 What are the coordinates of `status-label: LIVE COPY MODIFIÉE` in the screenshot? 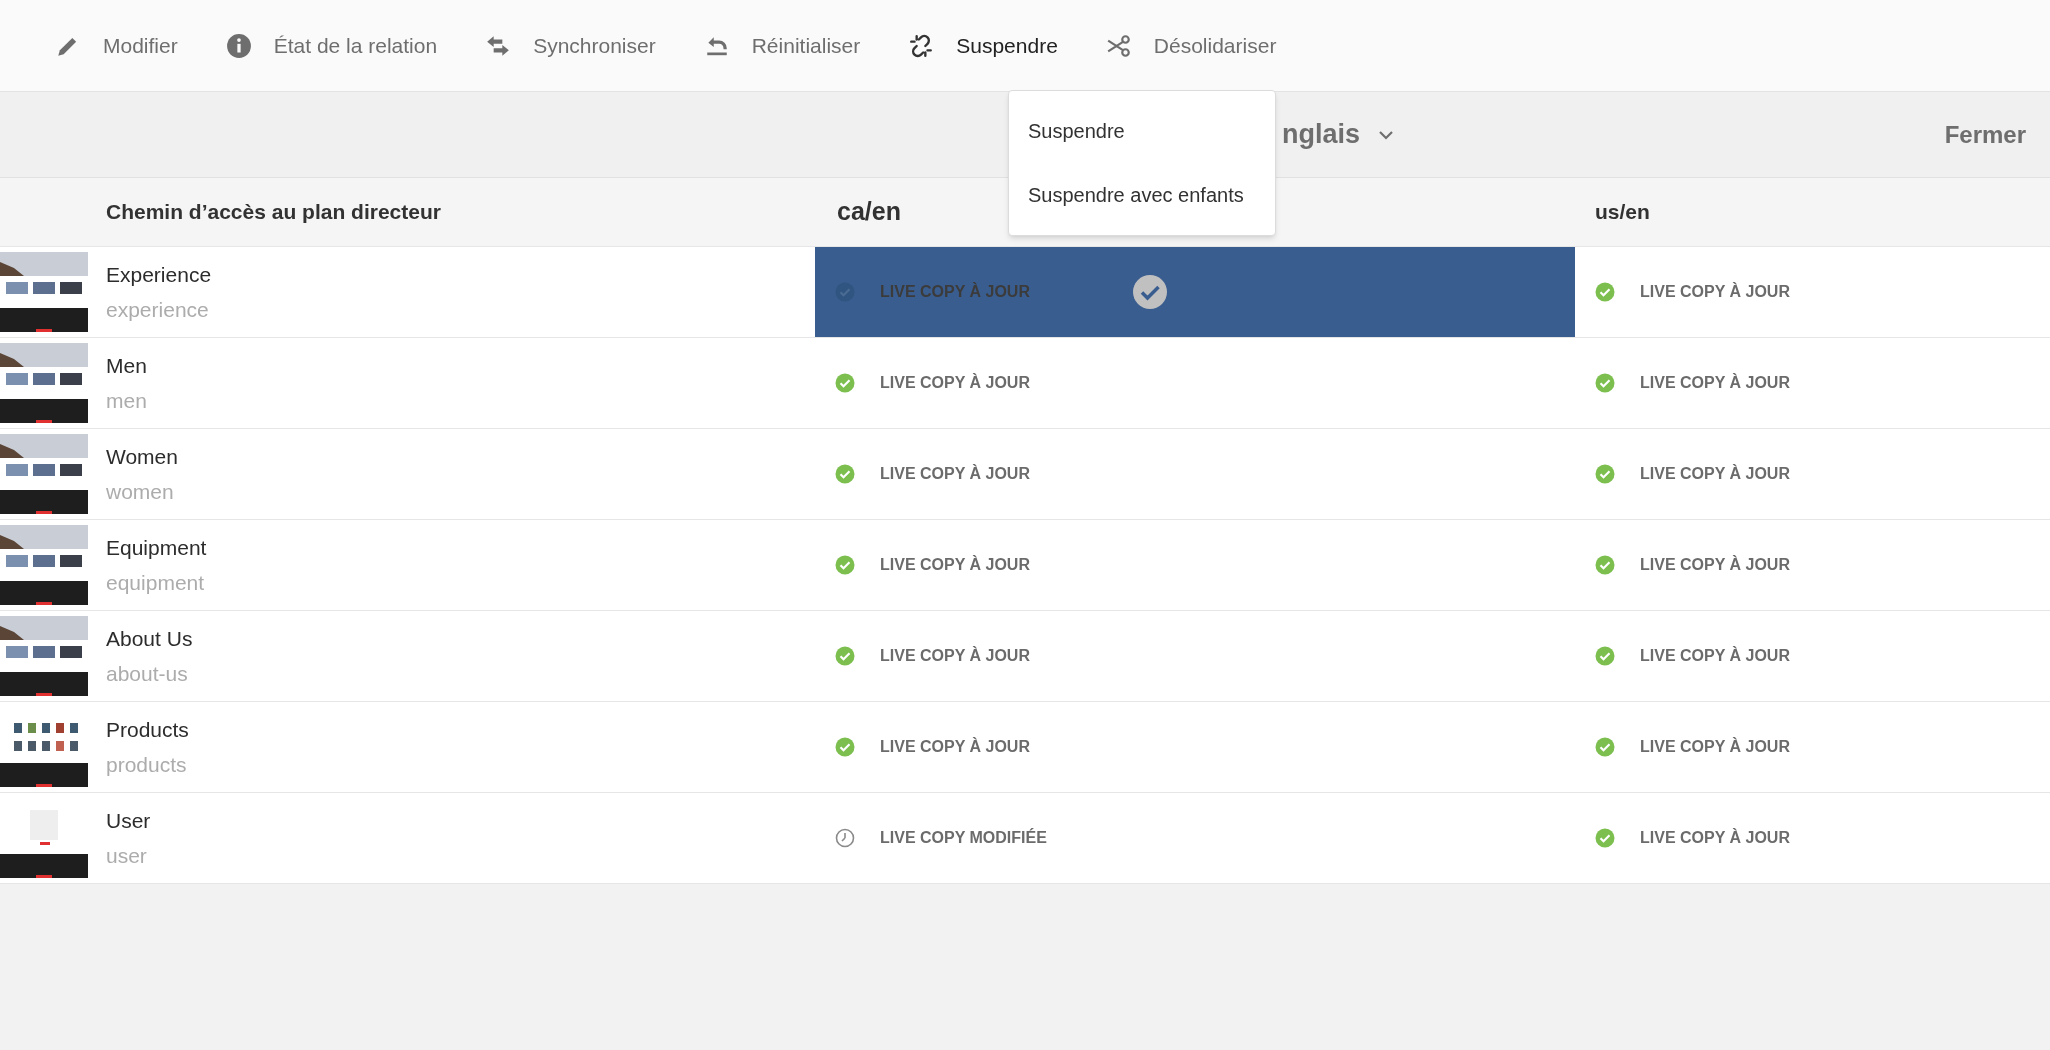 It's located at (963, 837).